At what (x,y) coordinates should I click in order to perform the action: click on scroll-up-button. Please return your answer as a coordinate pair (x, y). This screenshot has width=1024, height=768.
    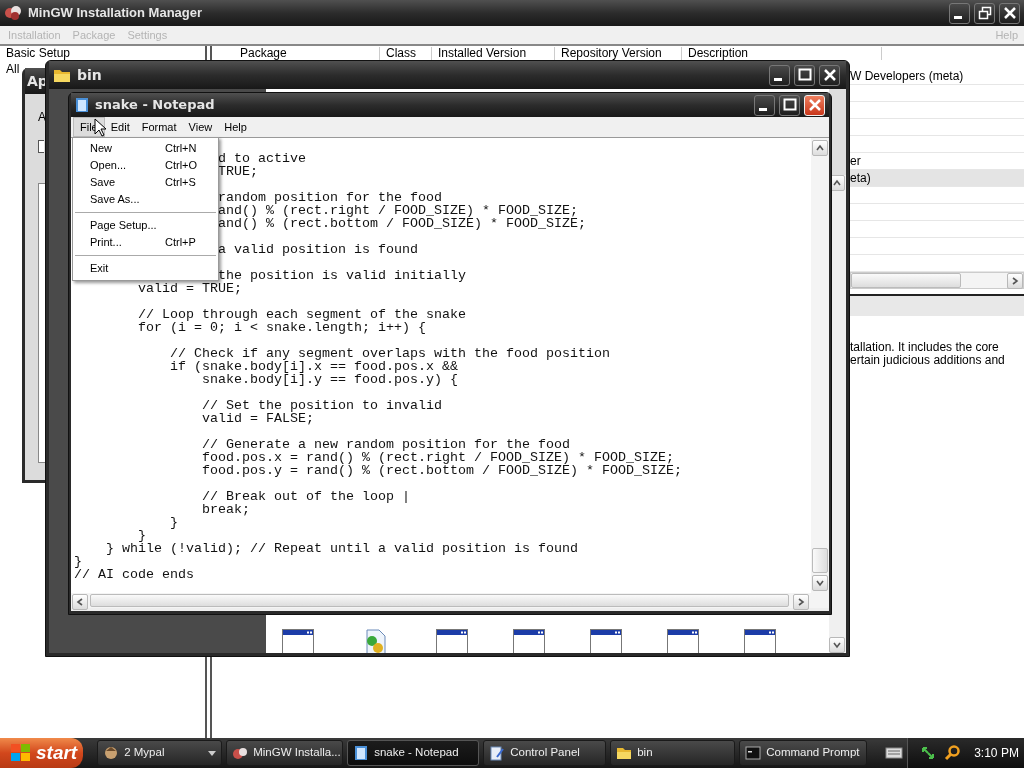
    Looking at the image, I should click on (820, 148).